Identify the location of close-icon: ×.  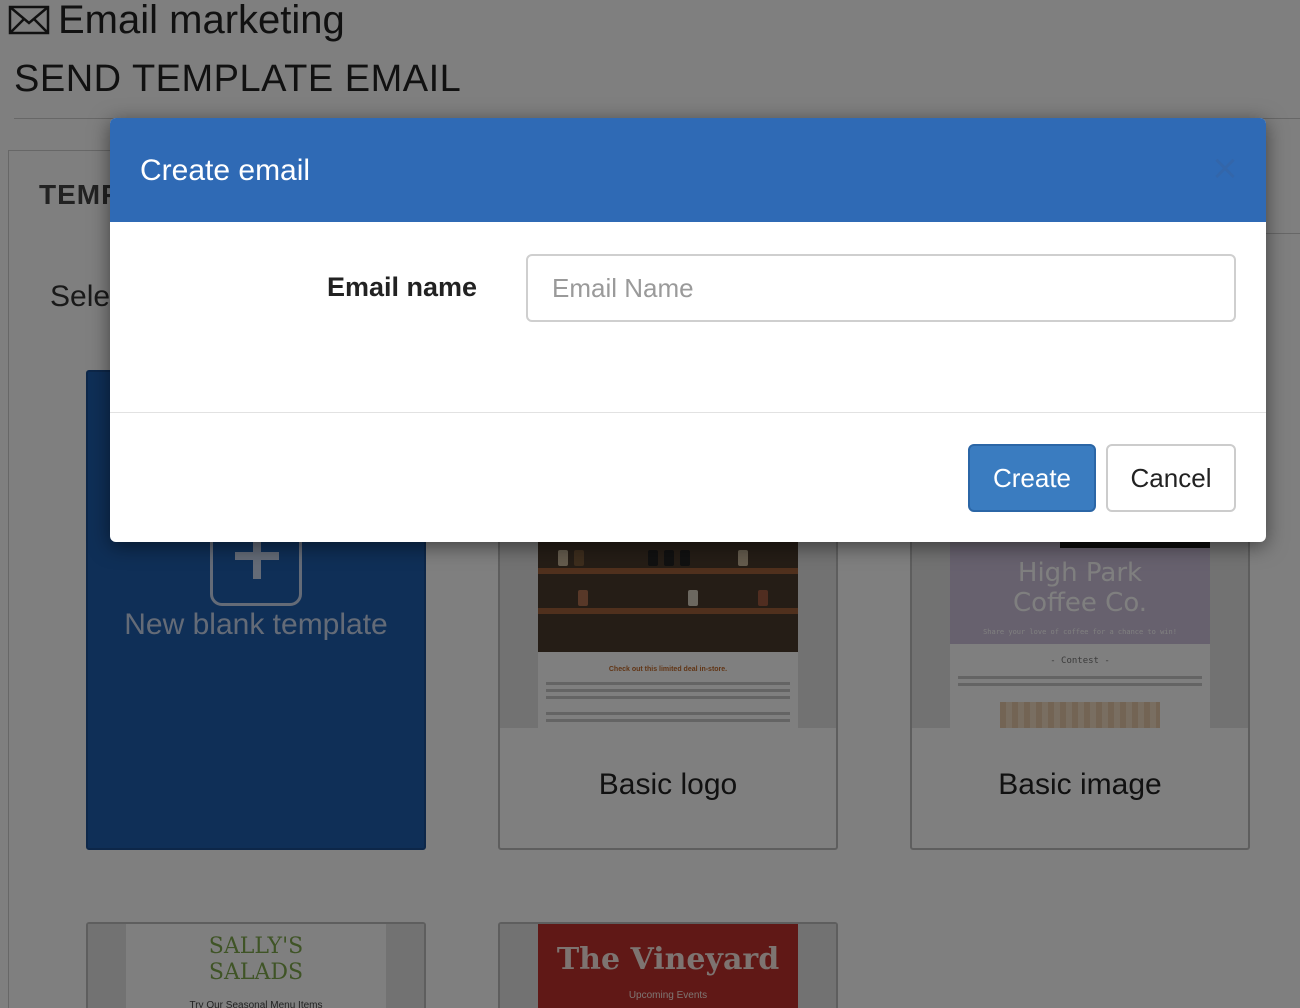
(1225, 168).